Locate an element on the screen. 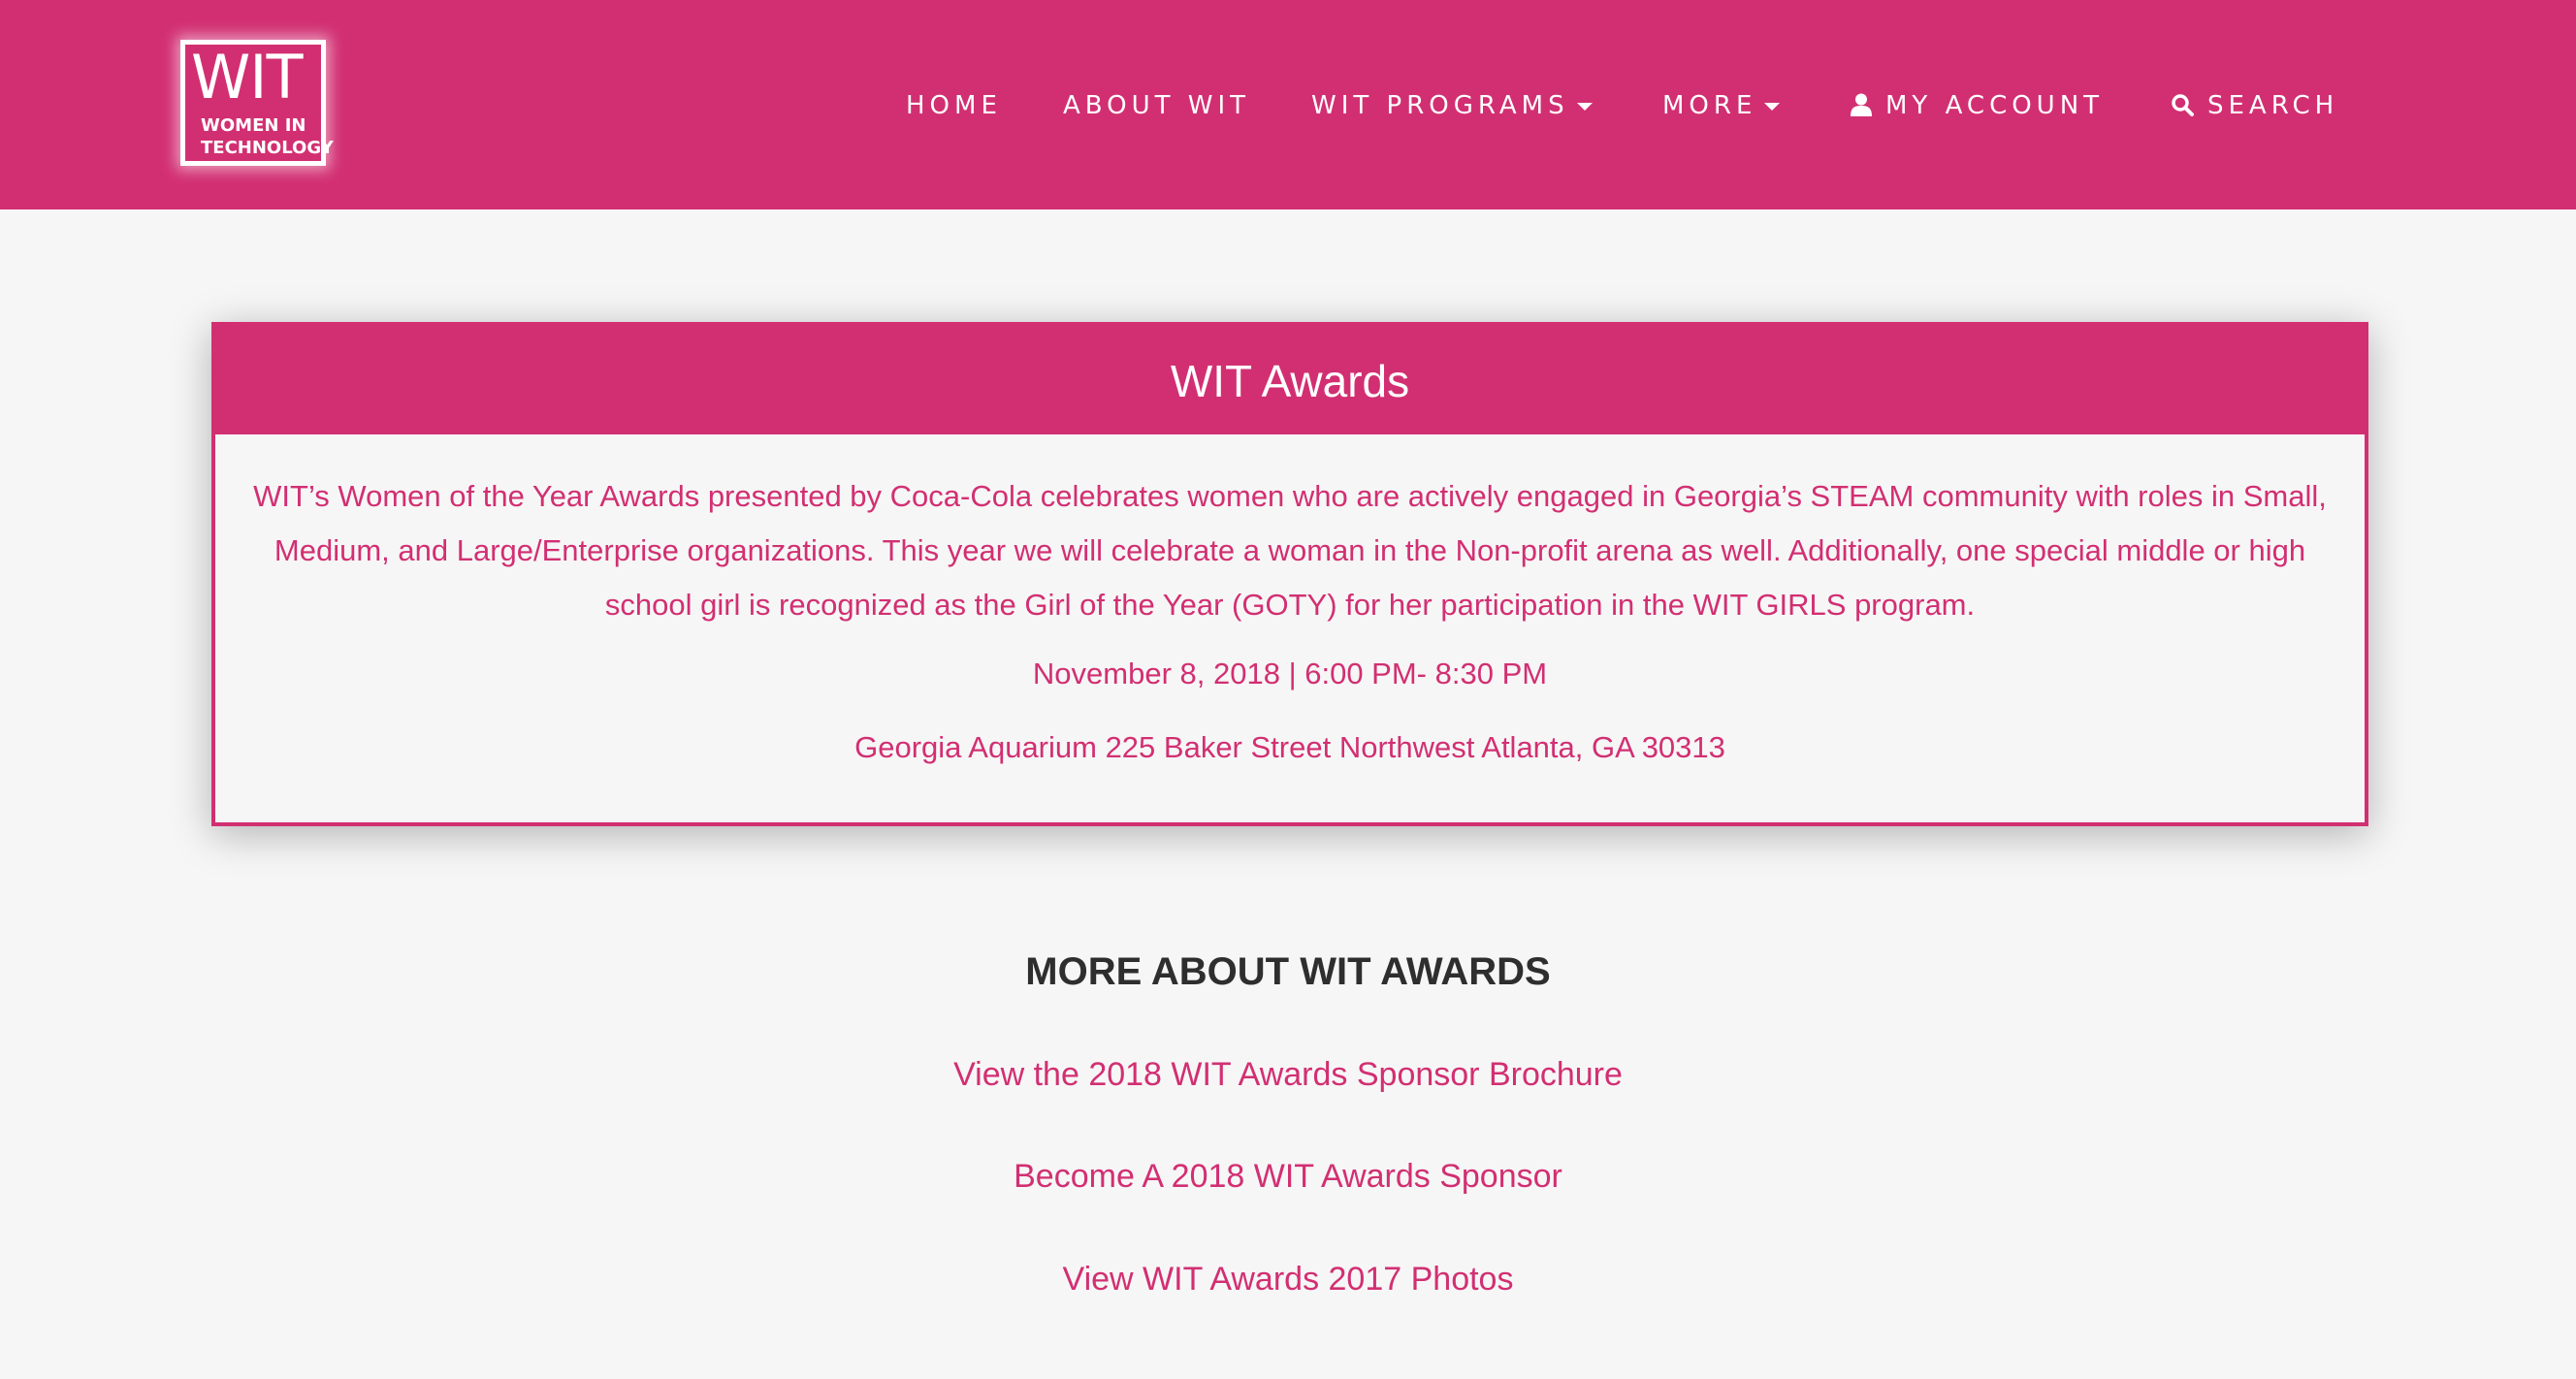  logo-tagline: WOMEN IN TECHNOLOGY is located at coordinates (267, 136).